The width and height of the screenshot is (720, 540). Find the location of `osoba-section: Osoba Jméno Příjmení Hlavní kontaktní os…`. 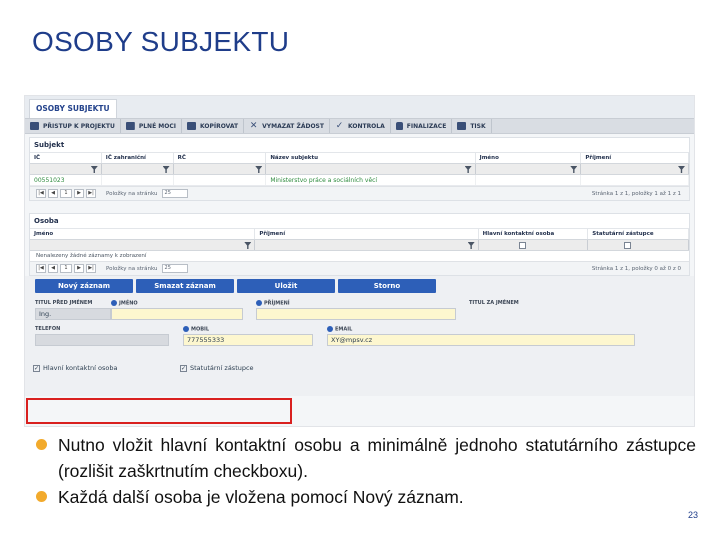

osoba-section: Osoba Jméno Příjmení Hlavní kontaktní os… is located at coordinates (359, 244).